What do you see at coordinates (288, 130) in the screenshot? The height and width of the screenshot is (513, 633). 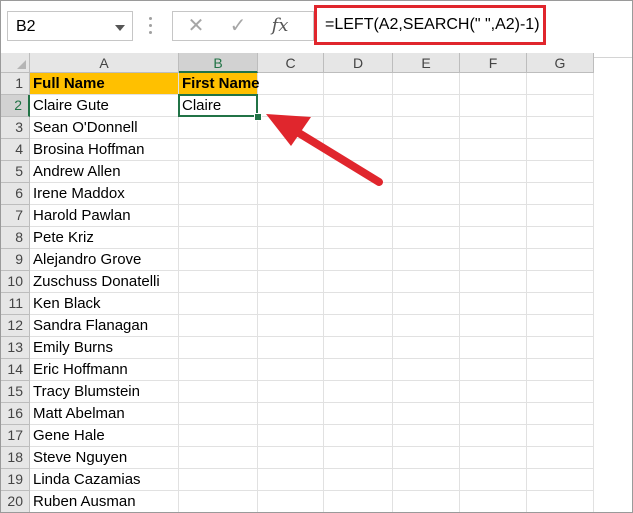 I see `arrow-head-icon` at bounding box center [288, 130].